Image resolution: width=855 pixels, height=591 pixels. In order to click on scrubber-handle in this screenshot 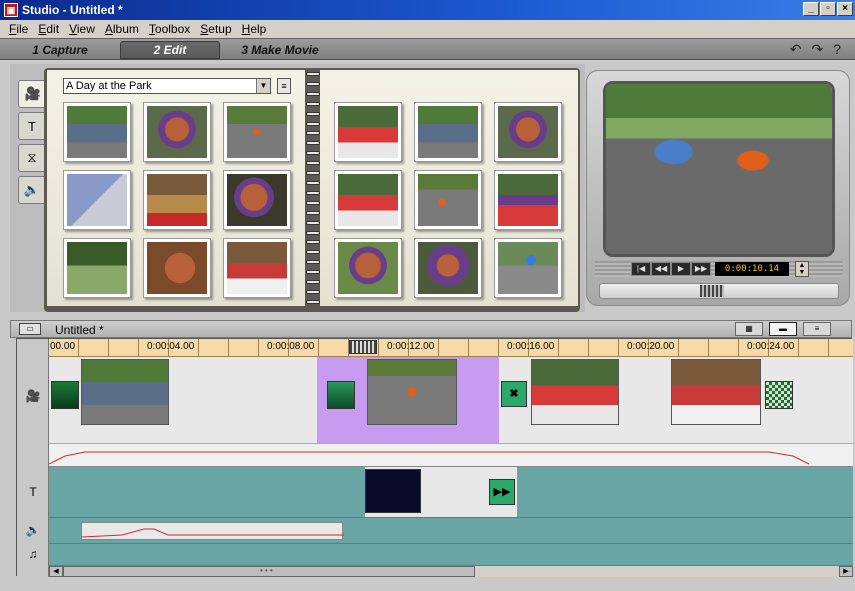, I will do `click(712, 291)`.